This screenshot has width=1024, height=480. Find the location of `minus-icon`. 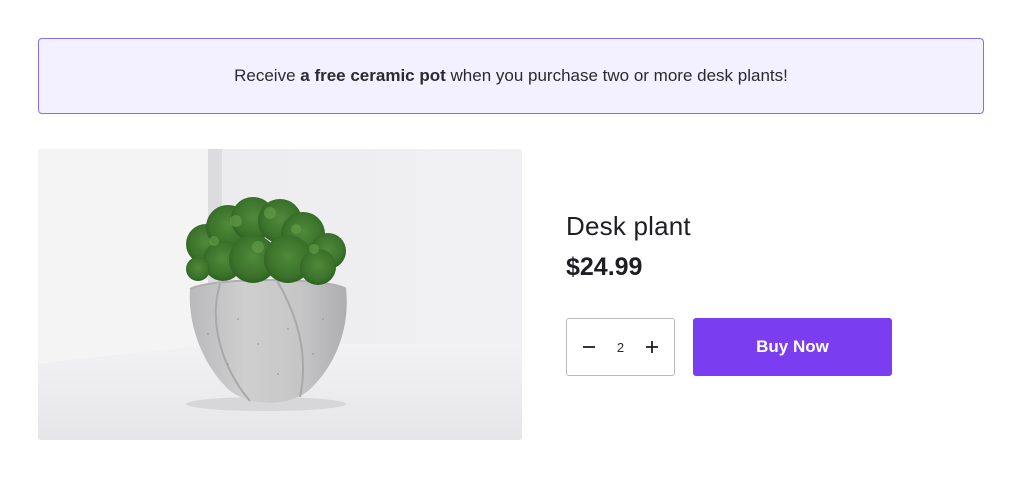

minus-icon is located at coordinates (589, 347).